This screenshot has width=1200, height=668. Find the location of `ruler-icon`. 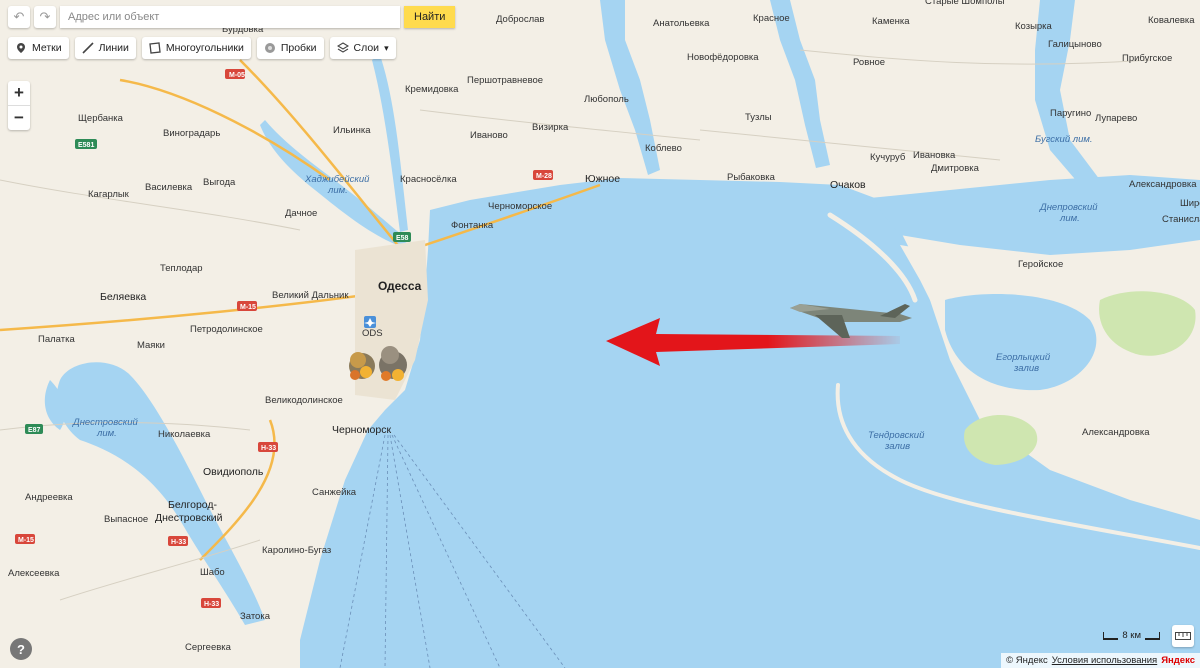

ruler-icon is located at coordinates (1183, 636).